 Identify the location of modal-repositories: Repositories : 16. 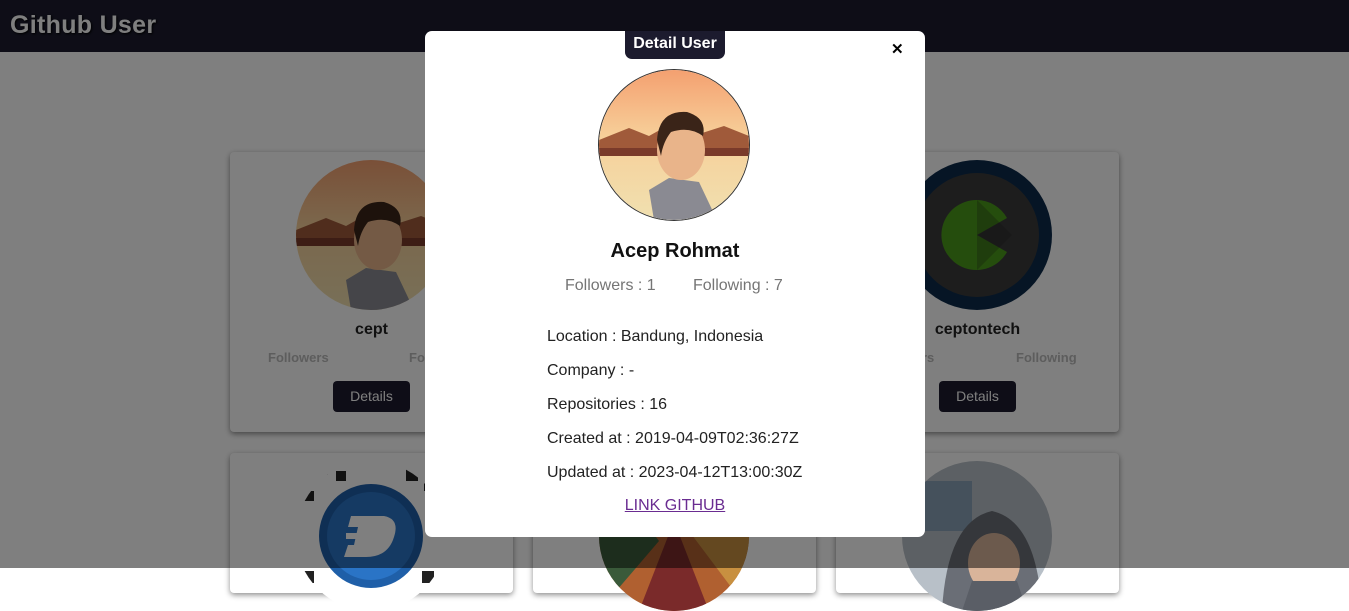
(607, 404).